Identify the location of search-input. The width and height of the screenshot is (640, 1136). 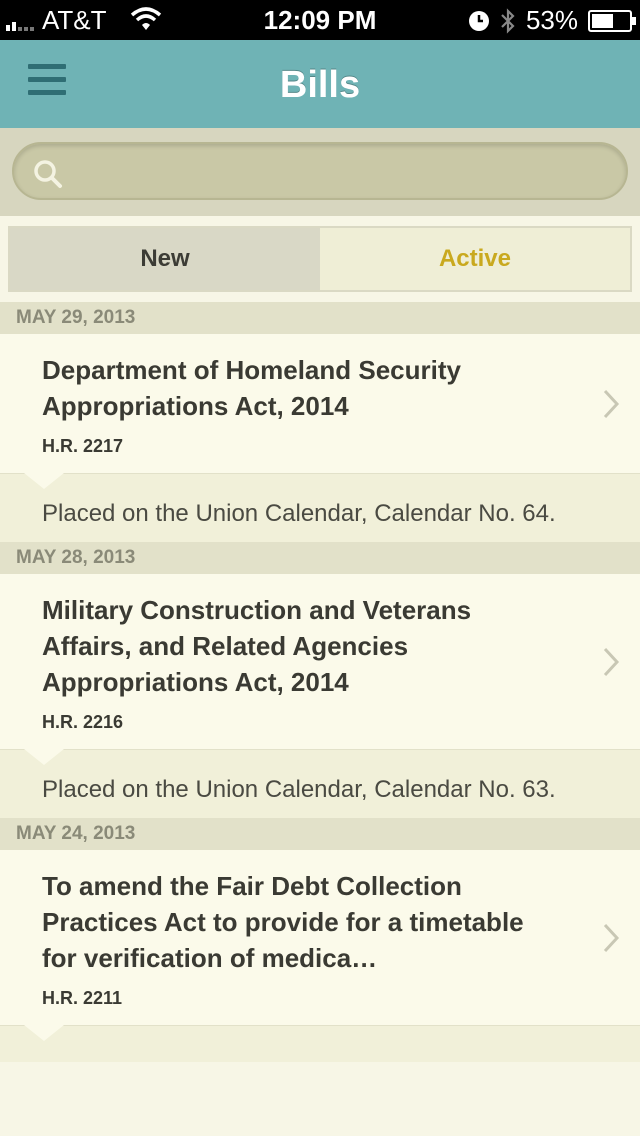
(343, 172).